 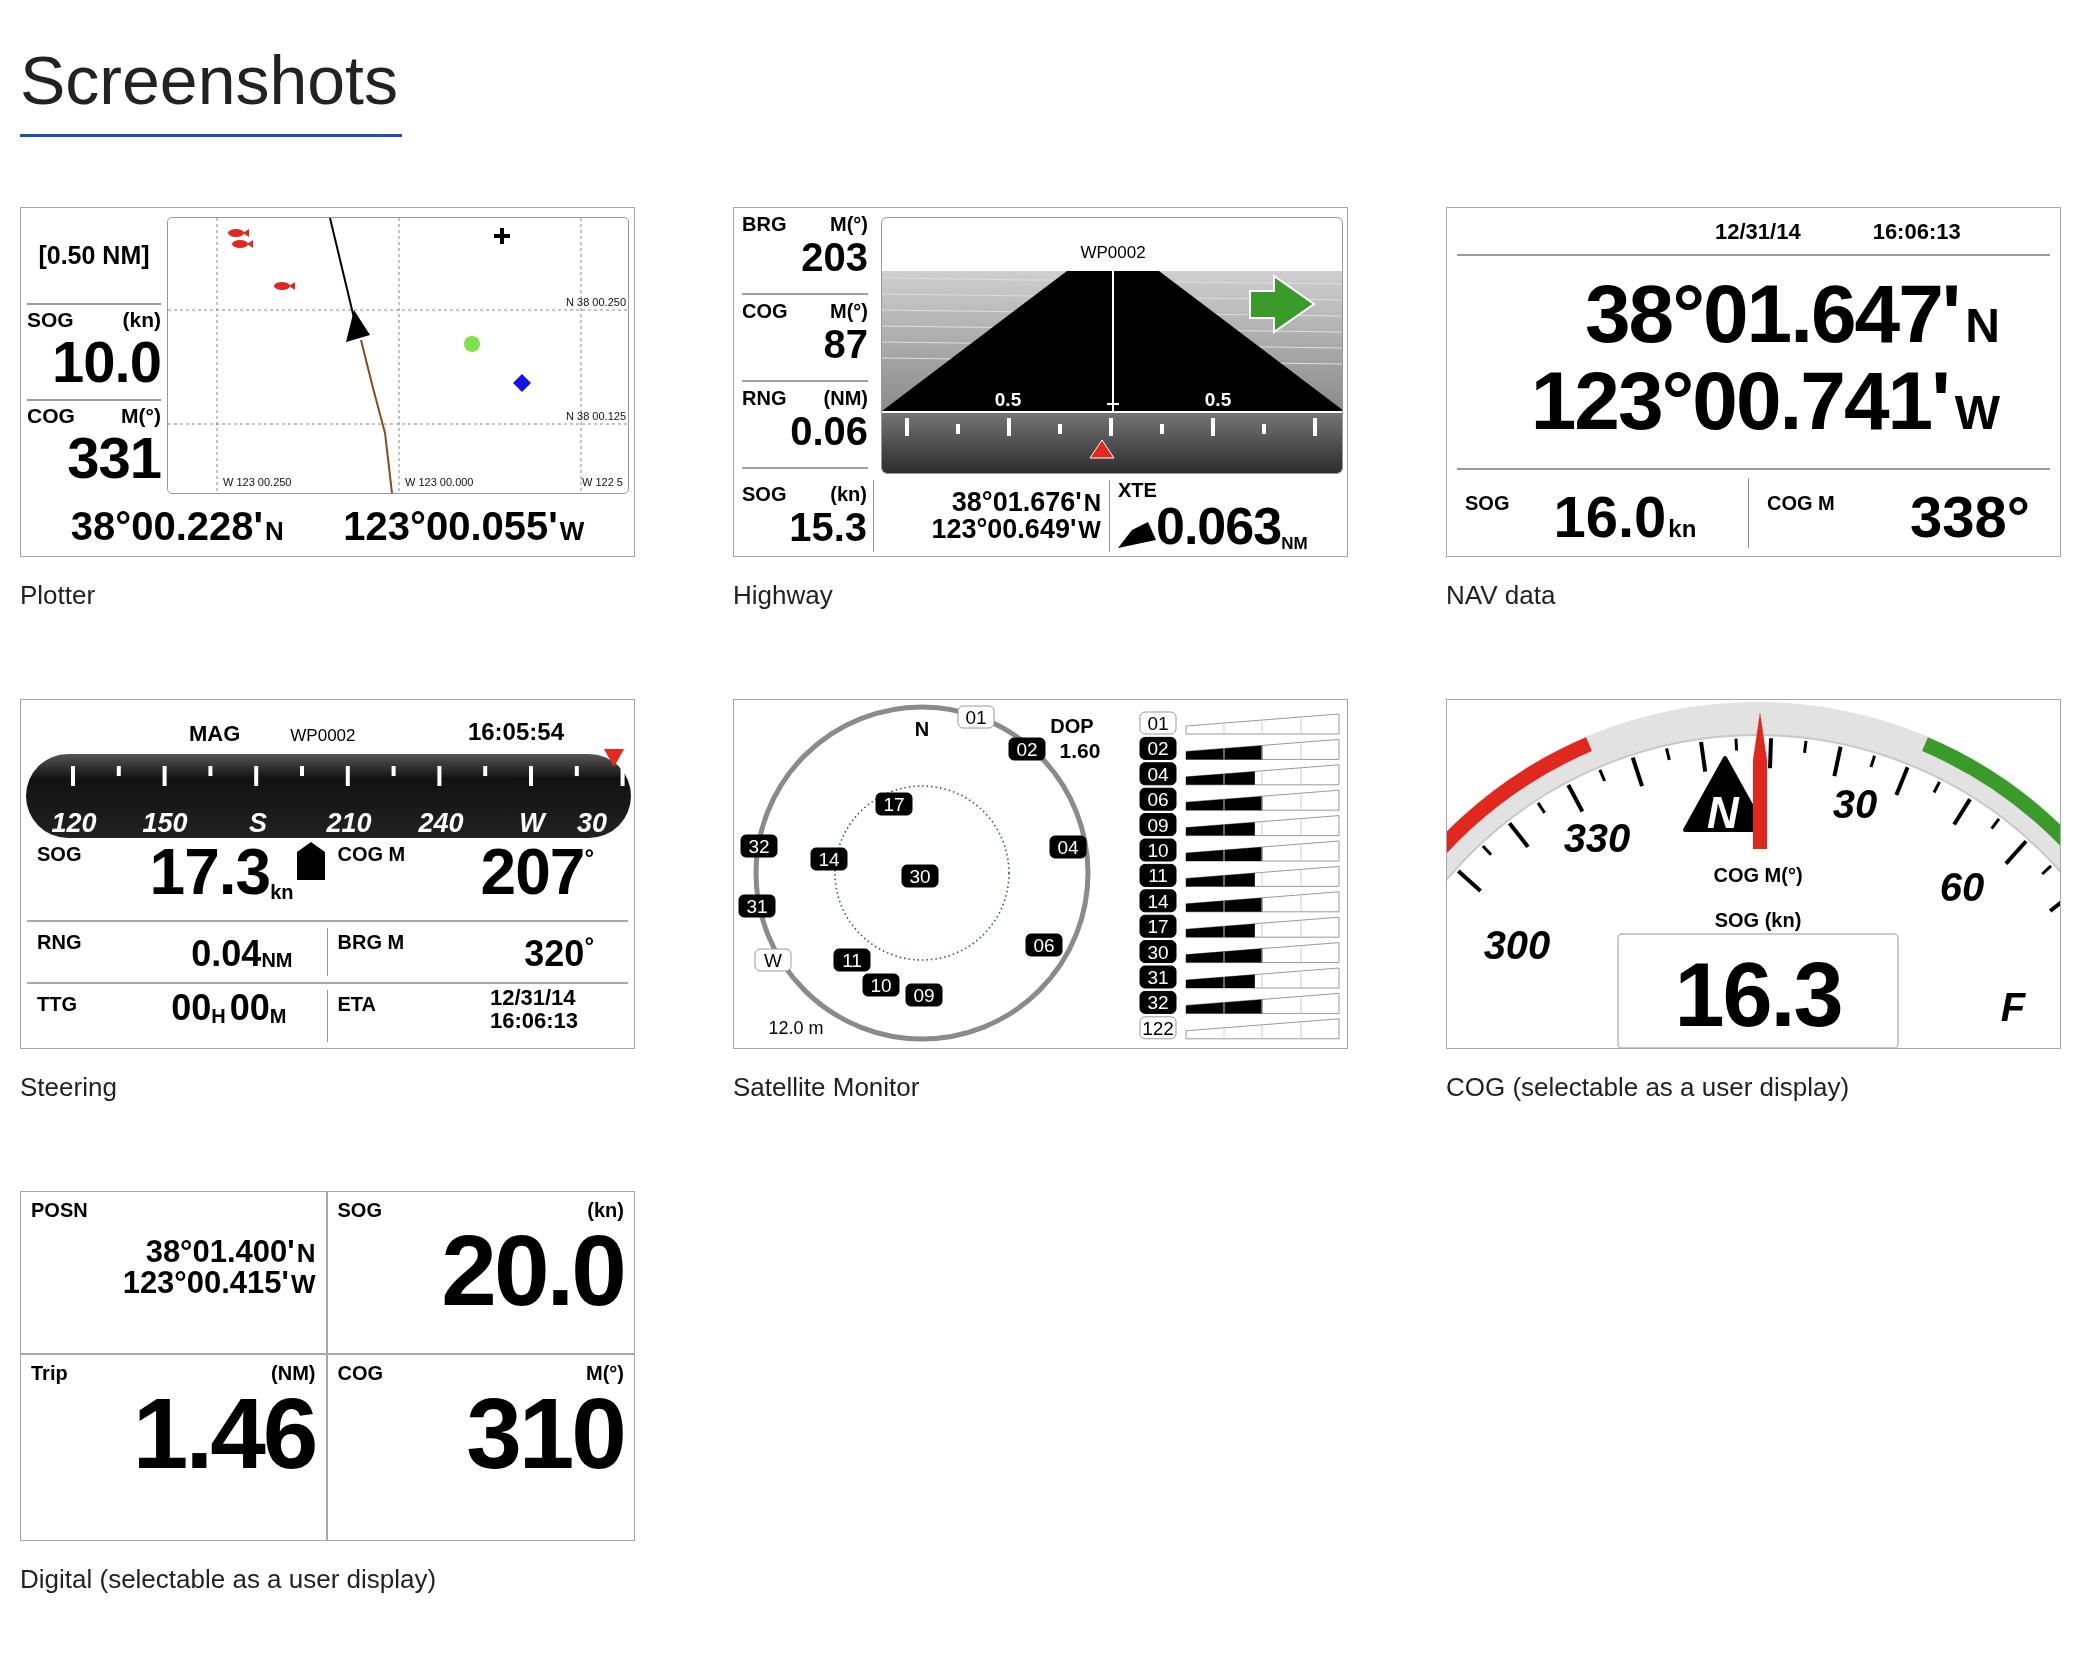 What do you see at coordinates (596, 416) in the screenshot?
I see `grid-label: N 38 00.125` at bounding box center [596, 416].